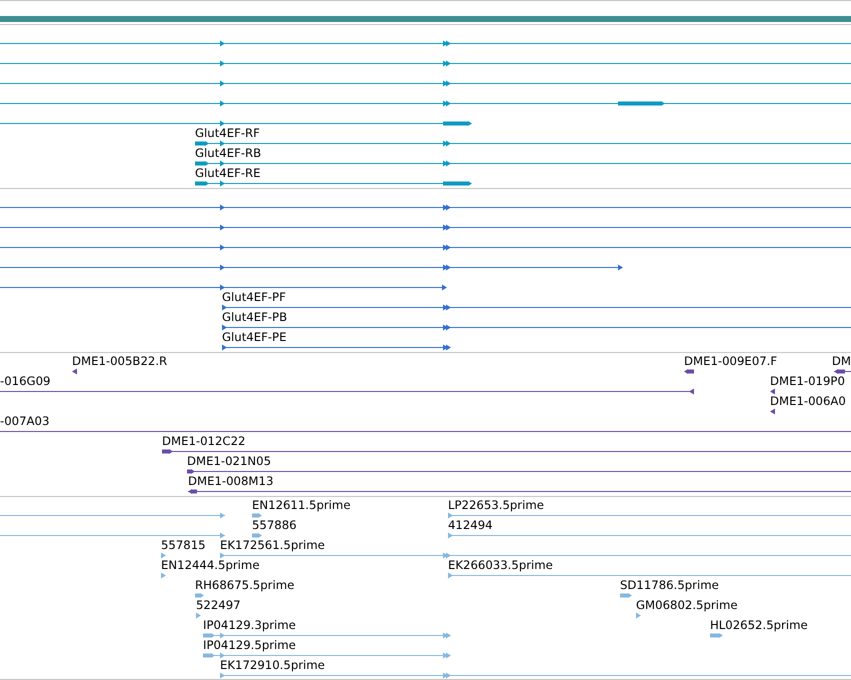 The height and width of the screenshot is (680, 851). What do you see at coordinates (841, 361) in the screenshot?
I see `feature-label: DM` at bounding box center [841, 361].